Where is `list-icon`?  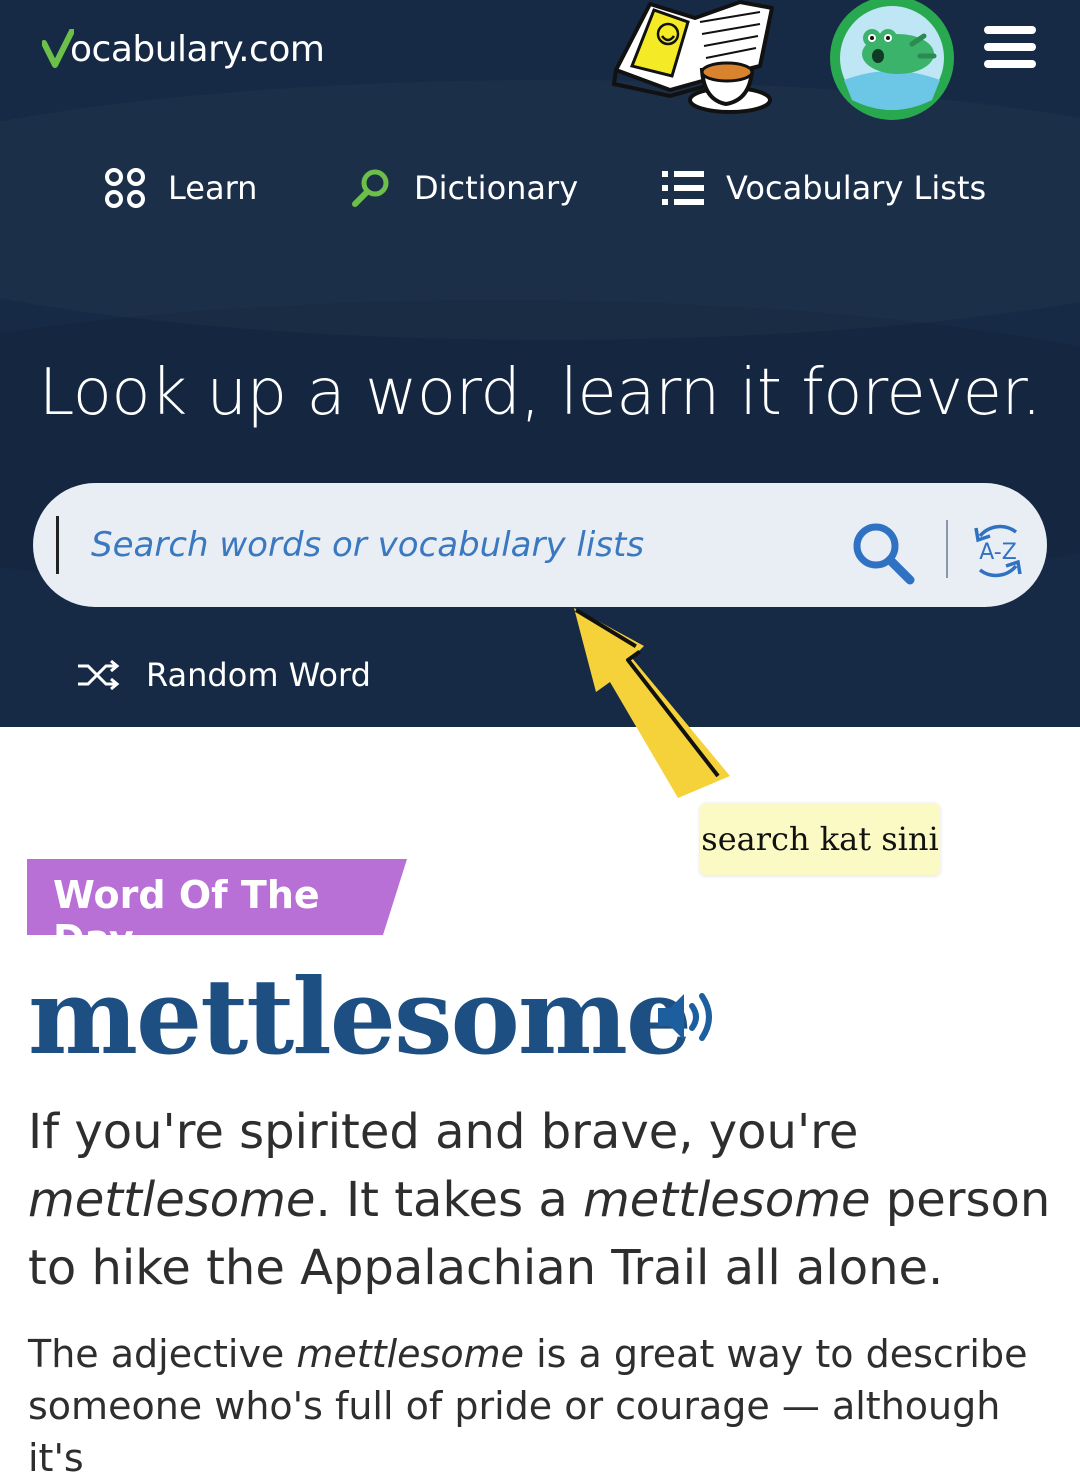 list-icon is located at coordinates (683, 188).